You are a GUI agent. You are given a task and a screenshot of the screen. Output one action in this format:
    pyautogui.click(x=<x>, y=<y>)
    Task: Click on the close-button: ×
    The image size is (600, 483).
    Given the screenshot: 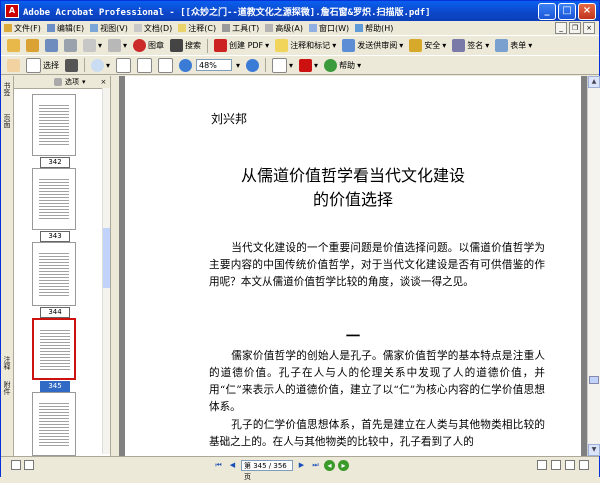 What is the action you would take?
    pyautogui.click(x=587, y=11)
    